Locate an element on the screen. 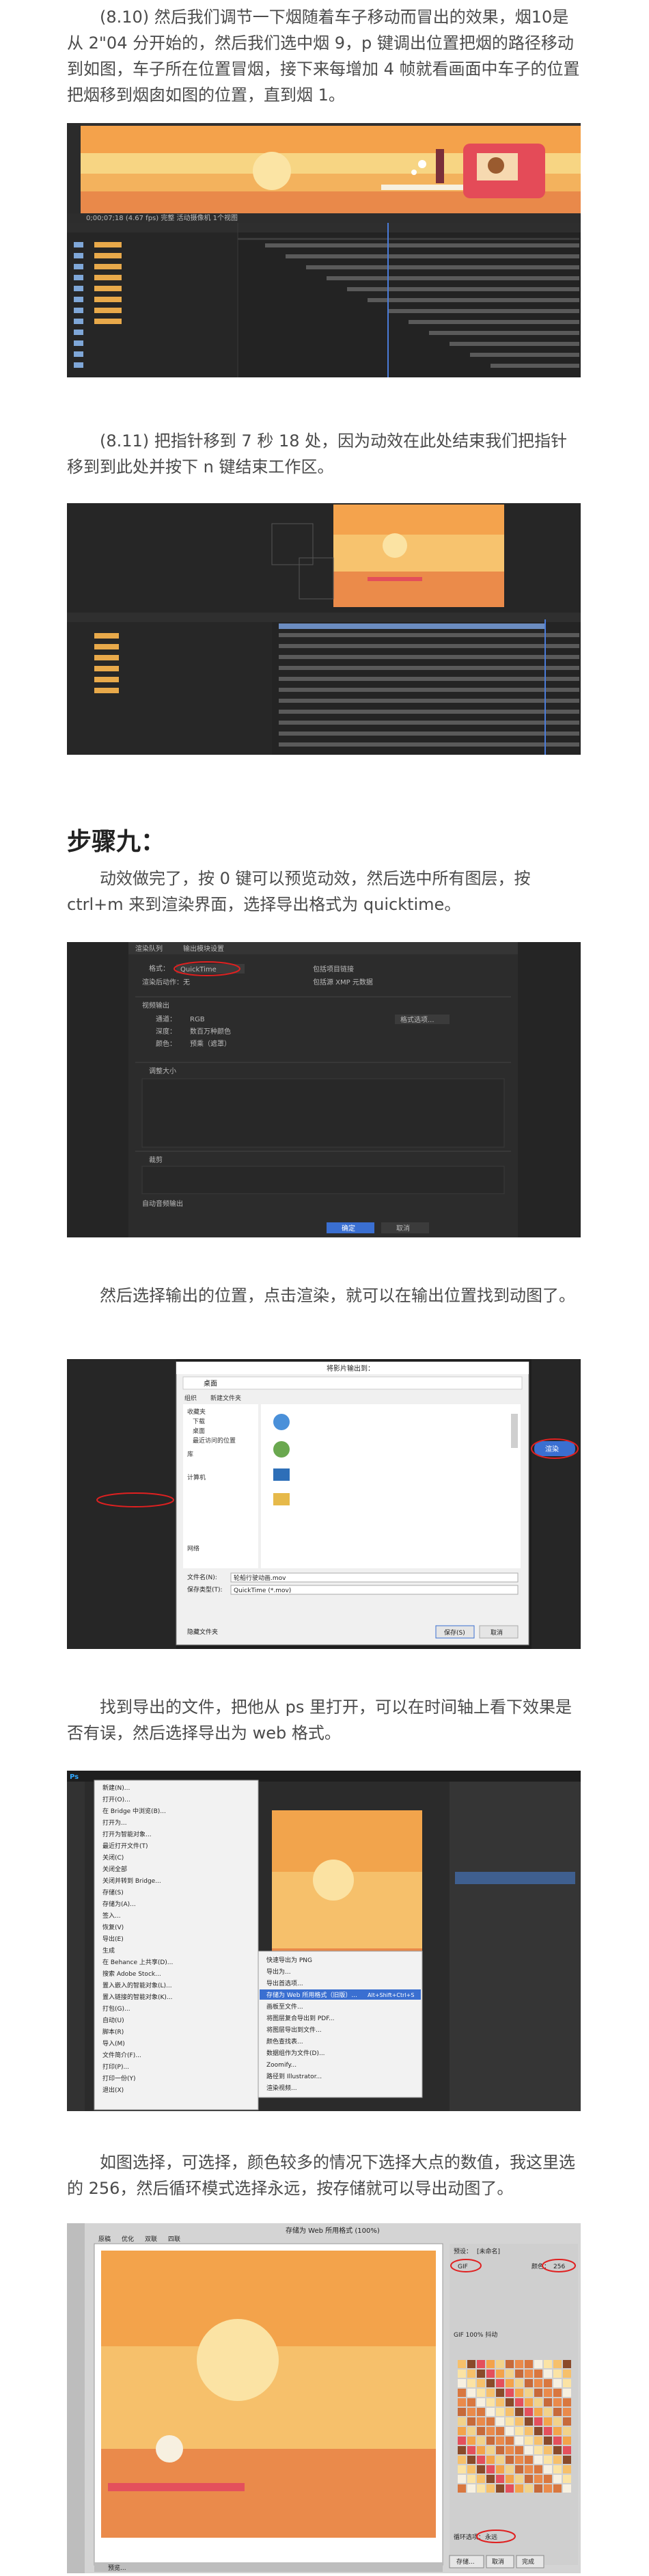 The height and width of the screenshot is (2576, 649). ok-button: 确定 is located at coordinates (348, 1228).